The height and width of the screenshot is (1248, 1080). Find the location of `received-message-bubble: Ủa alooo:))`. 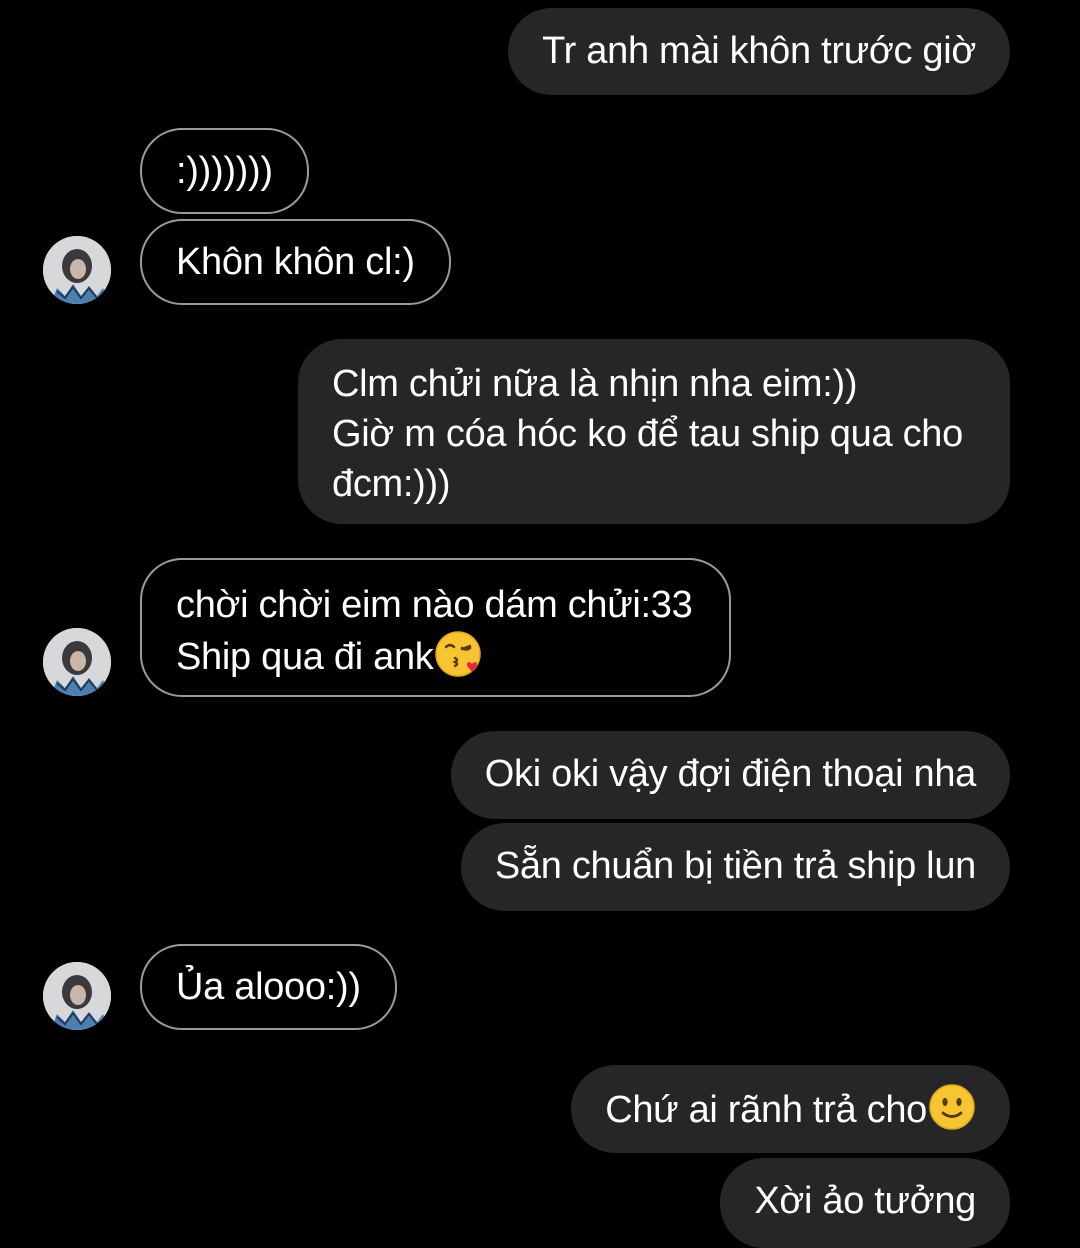

received-message-bubble: Ủa alooo:)) is located at coordinates (268, 987).